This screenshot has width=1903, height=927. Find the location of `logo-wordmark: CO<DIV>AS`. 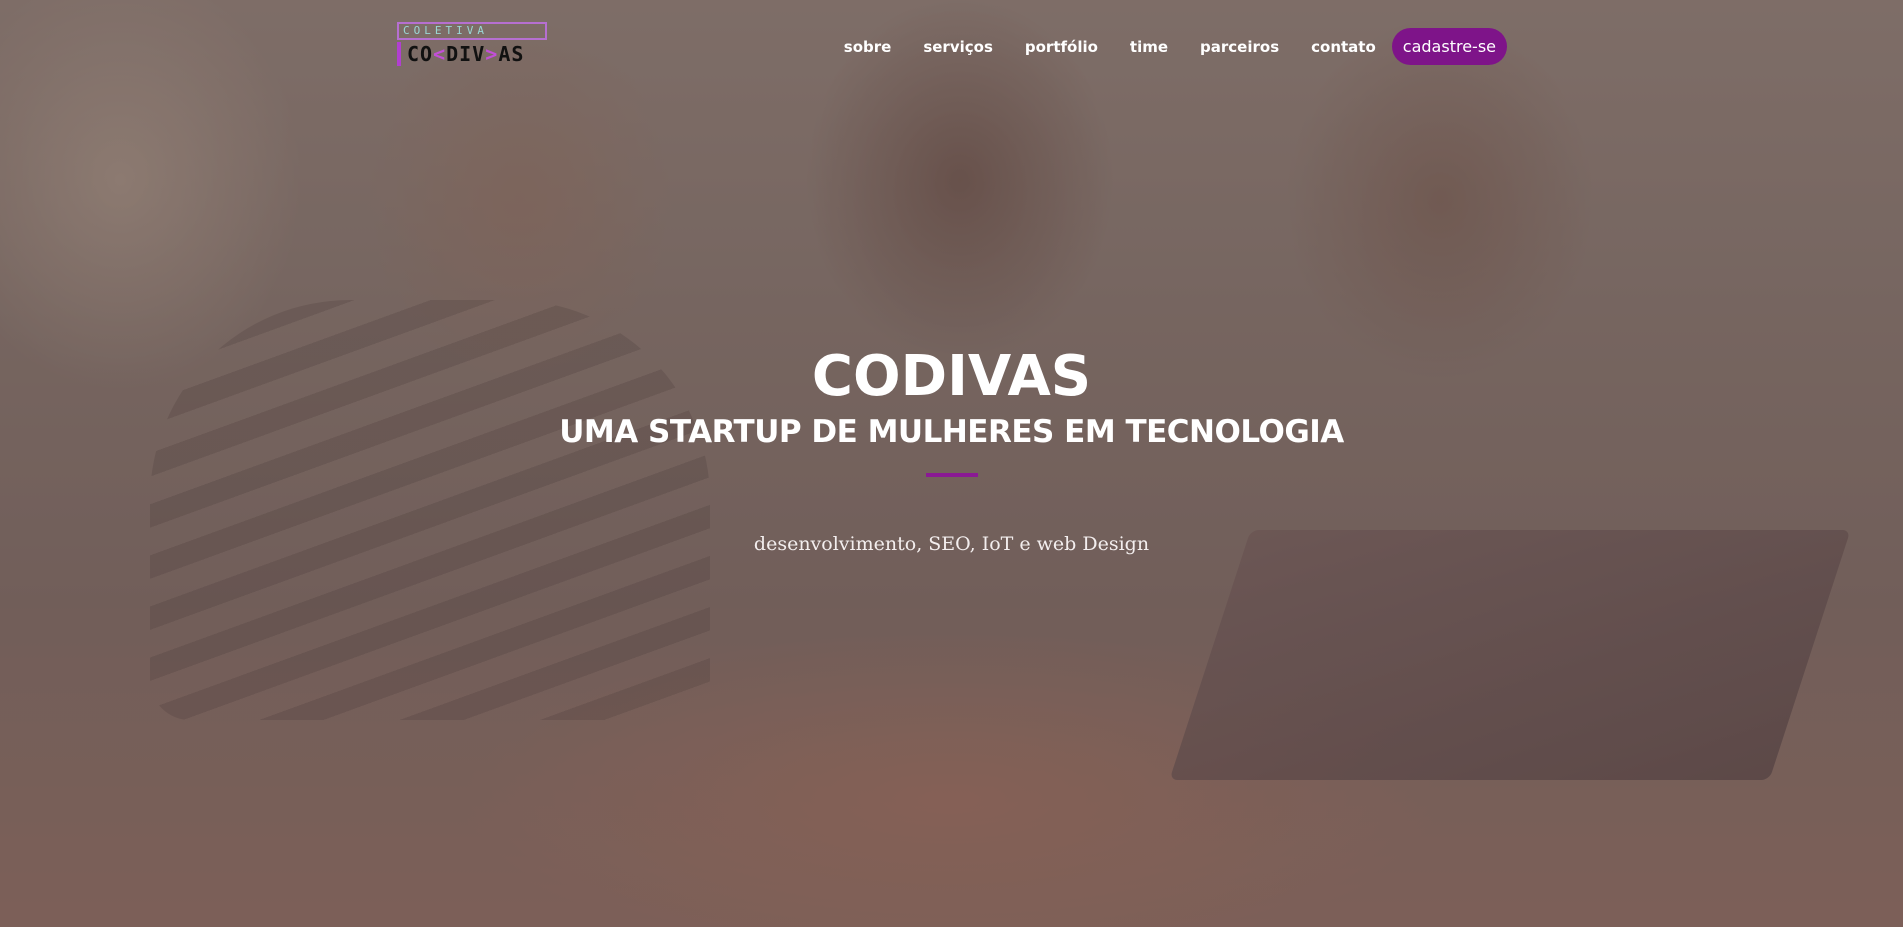

logo-wordmark: CO<DIV>AS is located at coordinates (478, 54).